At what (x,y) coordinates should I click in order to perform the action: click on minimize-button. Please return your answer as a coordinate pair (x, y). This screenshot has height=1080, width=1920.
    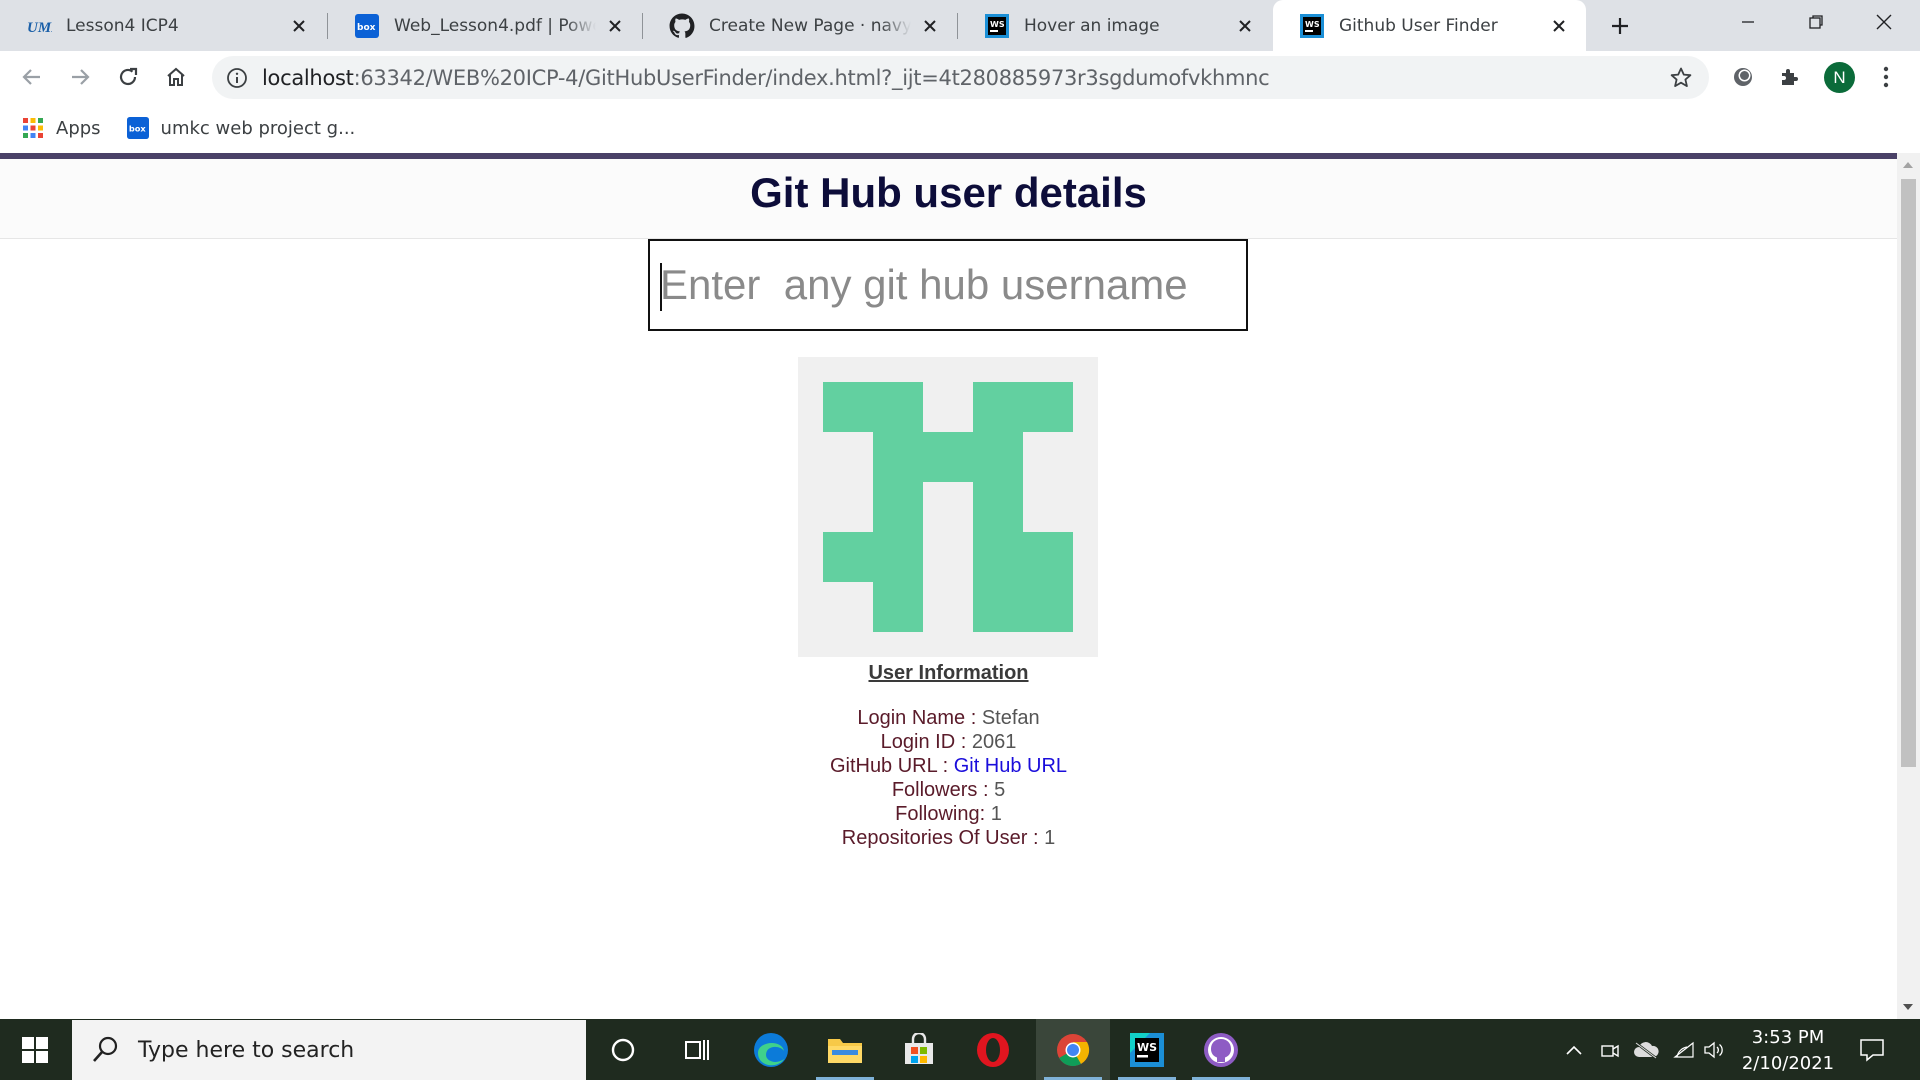
    Looking at the image, I should click on (1748, 22).